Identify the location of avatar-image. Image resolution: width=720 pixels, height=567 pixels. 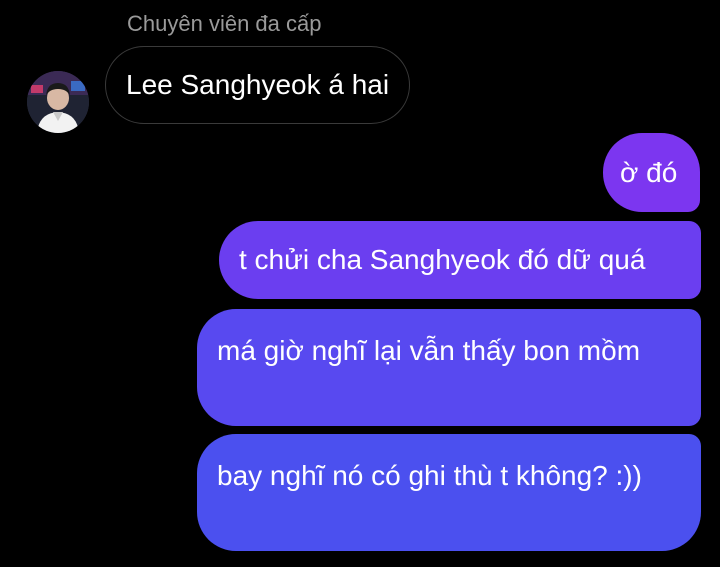
(58, 102).